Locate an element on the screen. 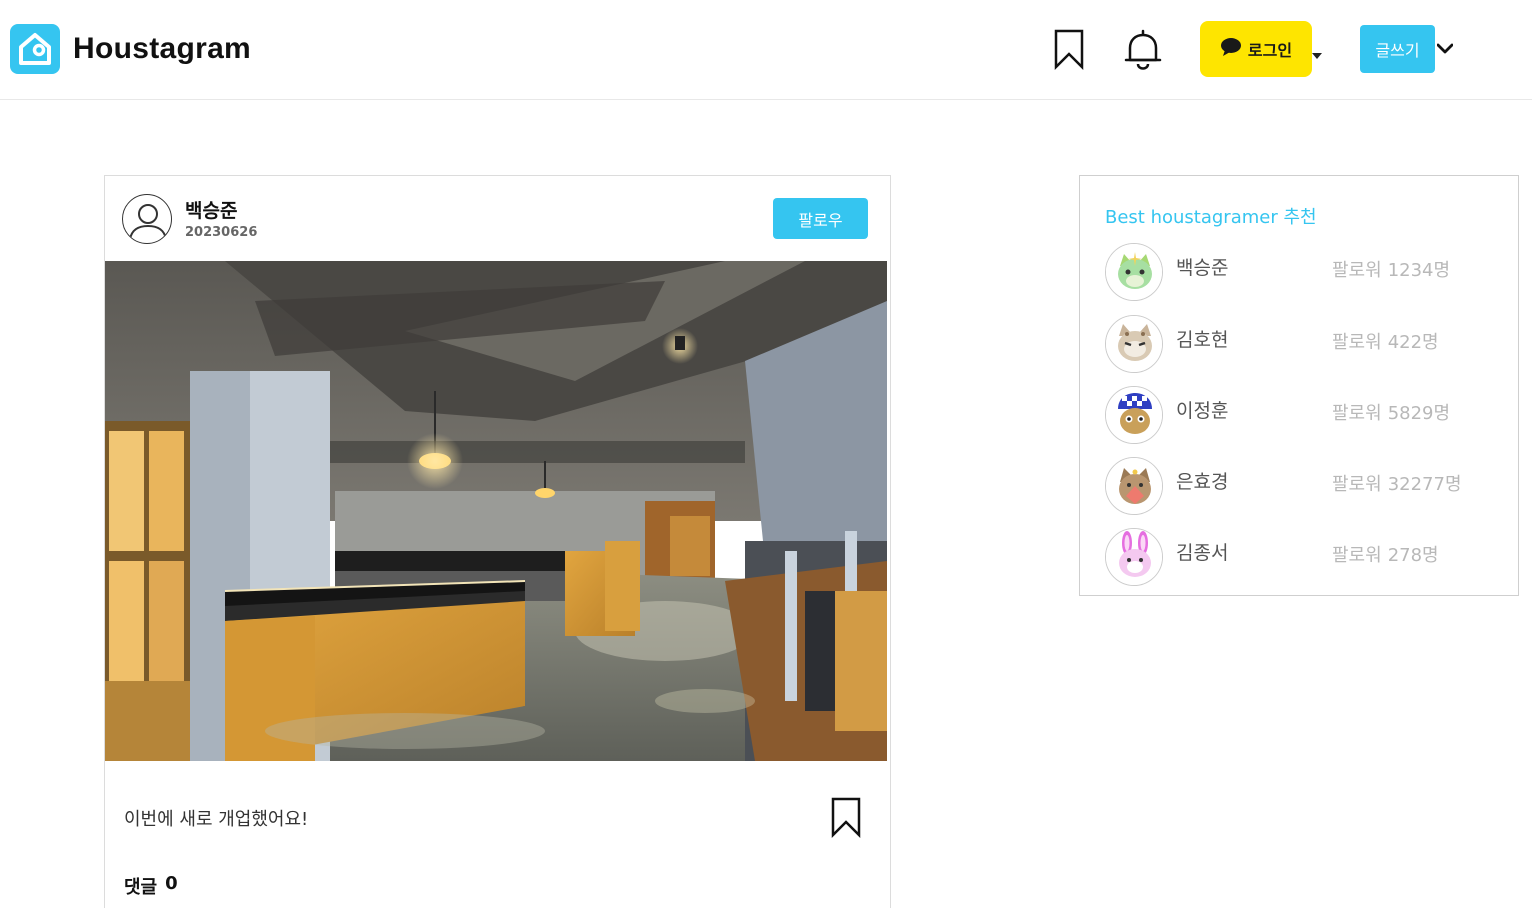  comments-count: 댓글 0 is located at coordinates (151, 886).